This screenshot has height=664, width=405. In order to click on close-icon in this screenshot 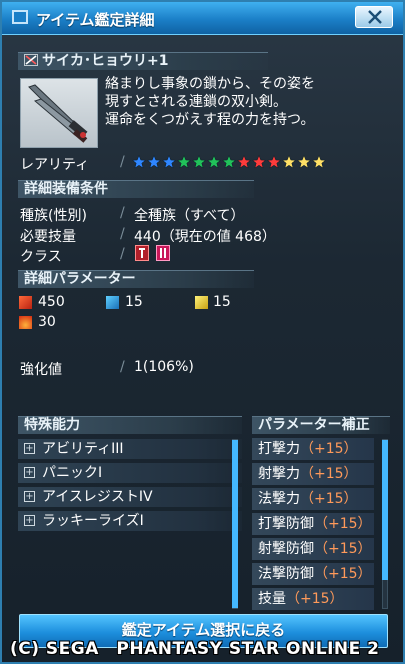, I will do `click(375, 17)`.